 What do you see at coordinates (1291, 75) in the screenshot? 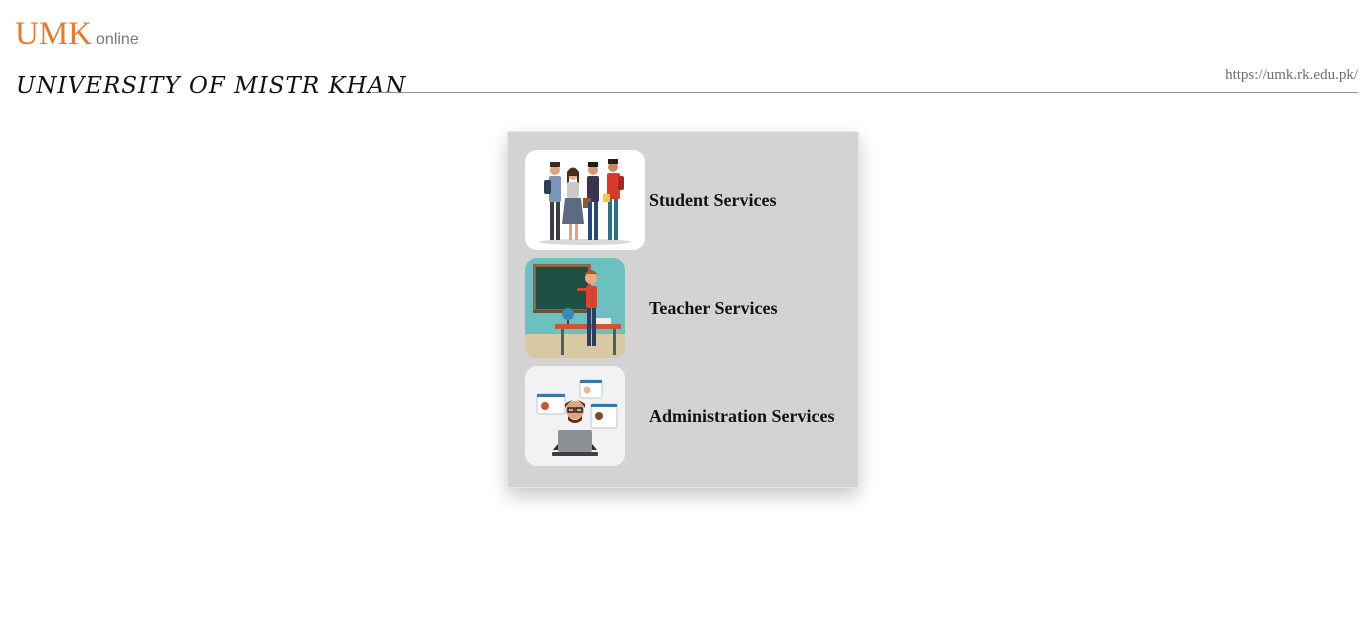
I see `site-url: https://umk.rk.edu.pk/` at bounding box center [1291, 75].